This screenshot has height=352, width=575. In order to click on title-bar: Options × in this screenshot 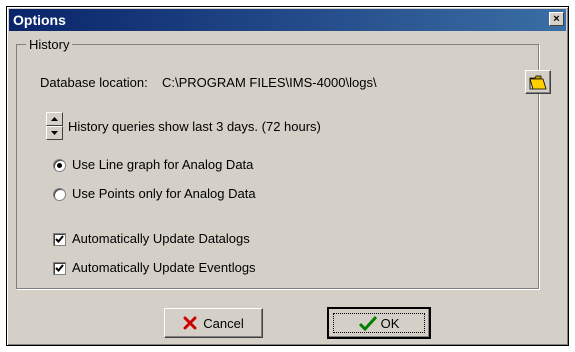, I will do `click(287, 20)`.